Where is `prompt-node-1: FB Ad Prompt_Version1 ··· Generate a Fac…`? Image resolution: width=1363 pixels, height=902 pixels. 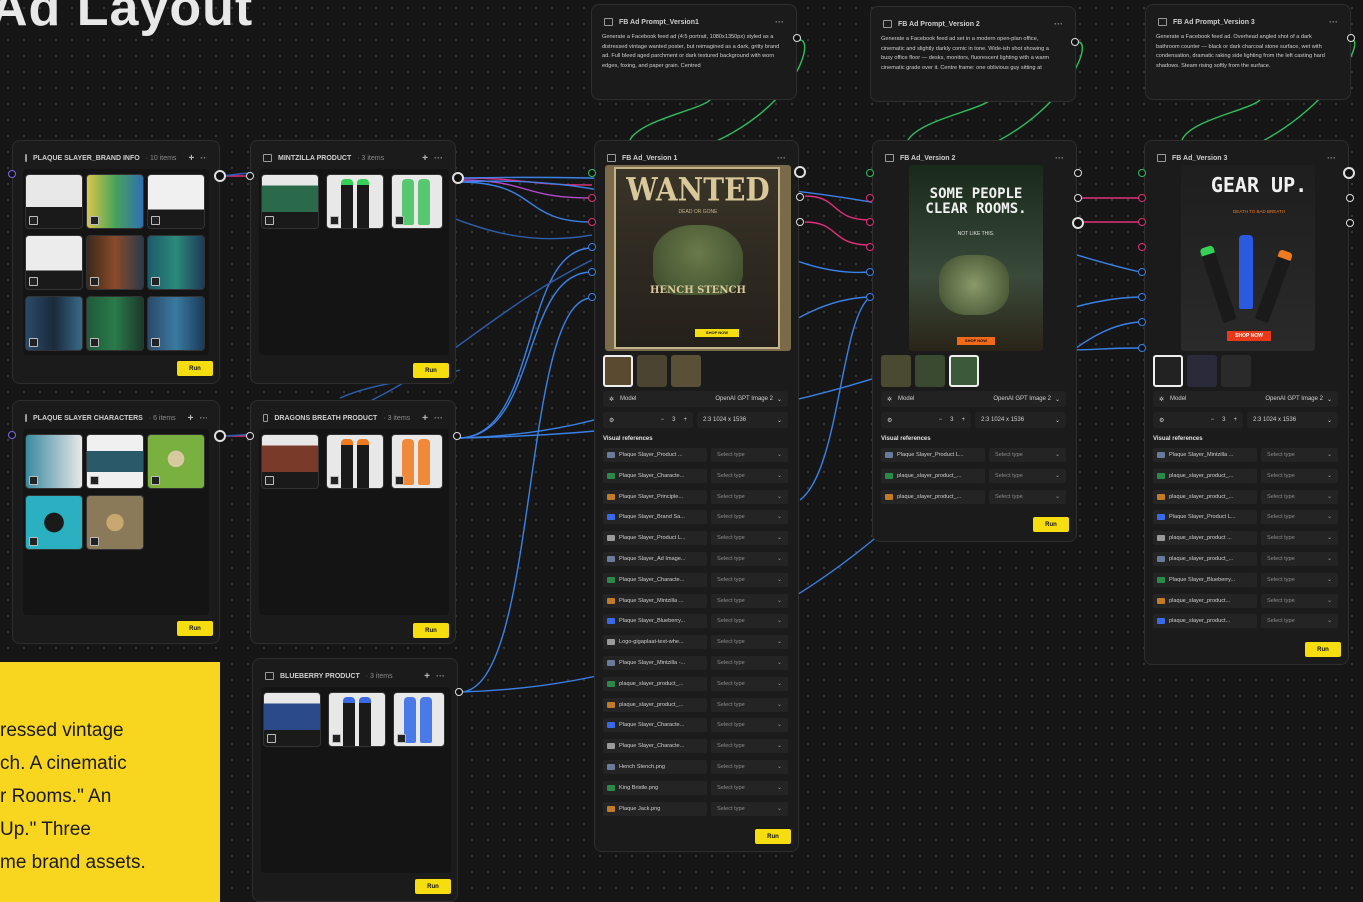
prompt-node-1: FB Ad Prompt_Version1 ··· Generate a Fac… is located at coordinates (694, 52).